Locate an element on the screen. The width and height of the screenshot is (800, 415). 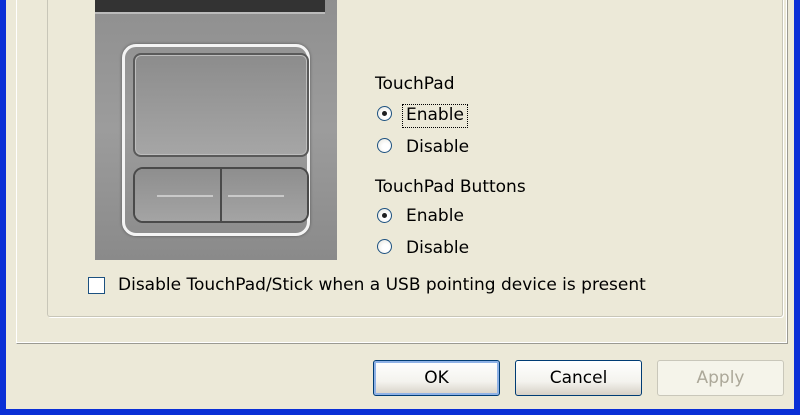
touchpad-highlight-outline is located at coordinates (216, 140).